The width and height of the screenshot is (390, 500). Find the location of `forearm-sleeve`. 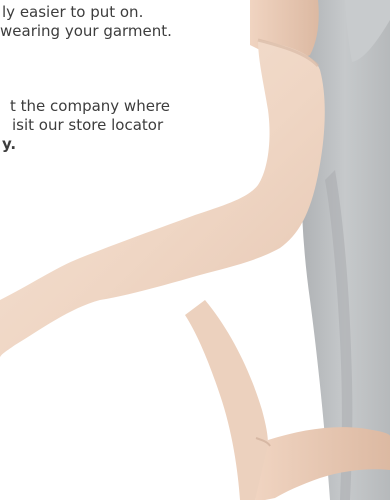

forearm-sleeve is located at coordinates (226, 400).